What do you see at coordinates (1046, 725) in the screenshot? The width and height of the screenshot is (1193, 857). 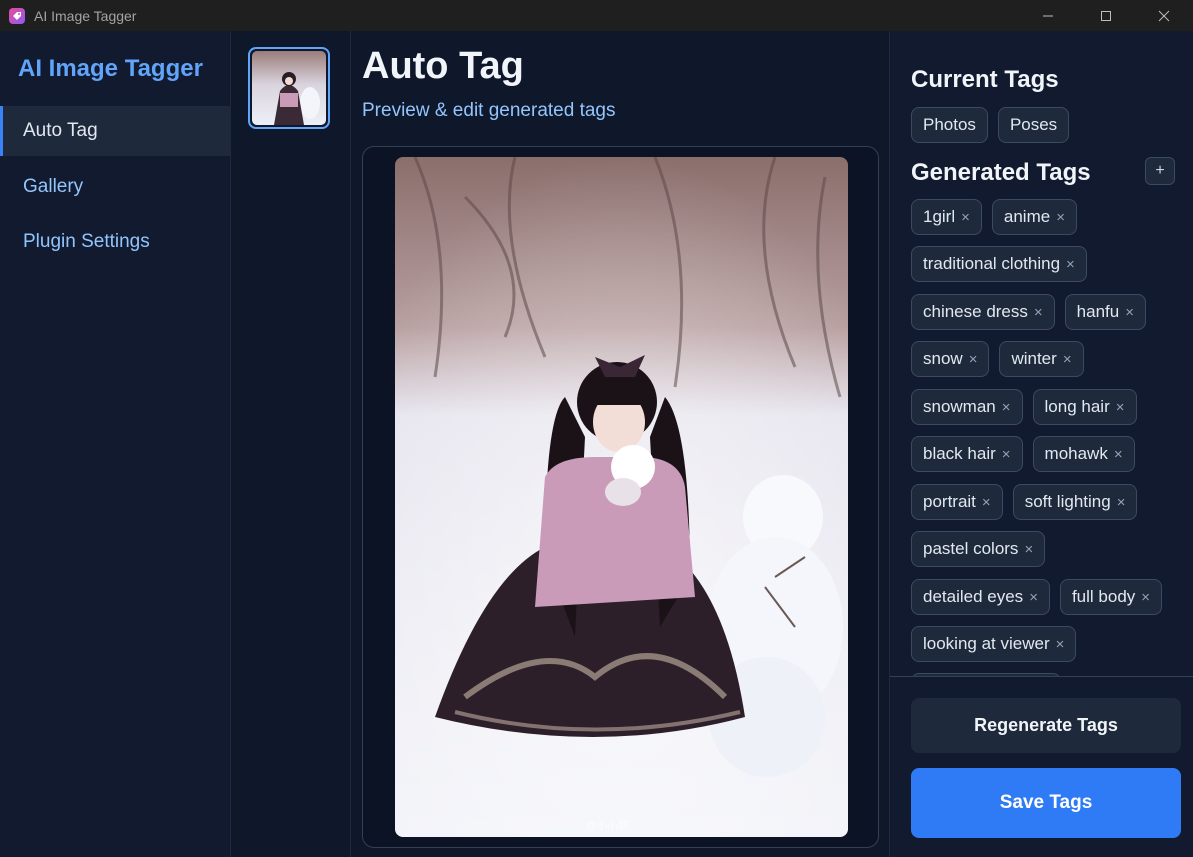 I see `regenerate-tags-button: Regenerate Tags` at bounding box center [1046, 725].